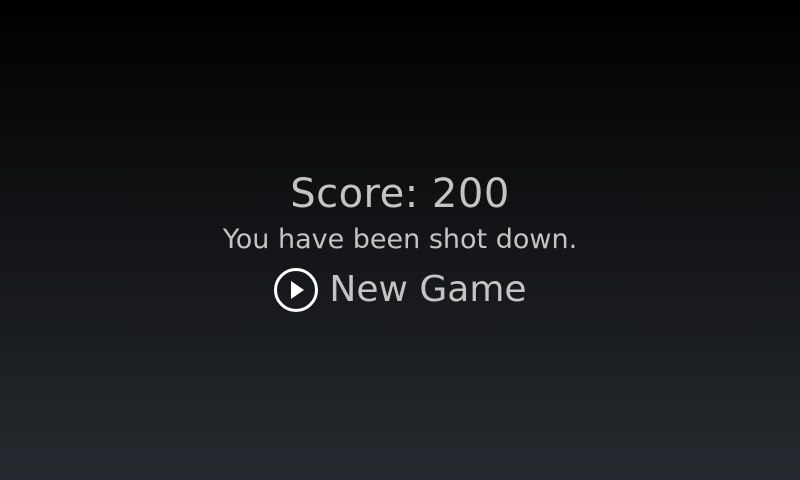  I want to click on new-game-label: New Game, so click(428, 289).